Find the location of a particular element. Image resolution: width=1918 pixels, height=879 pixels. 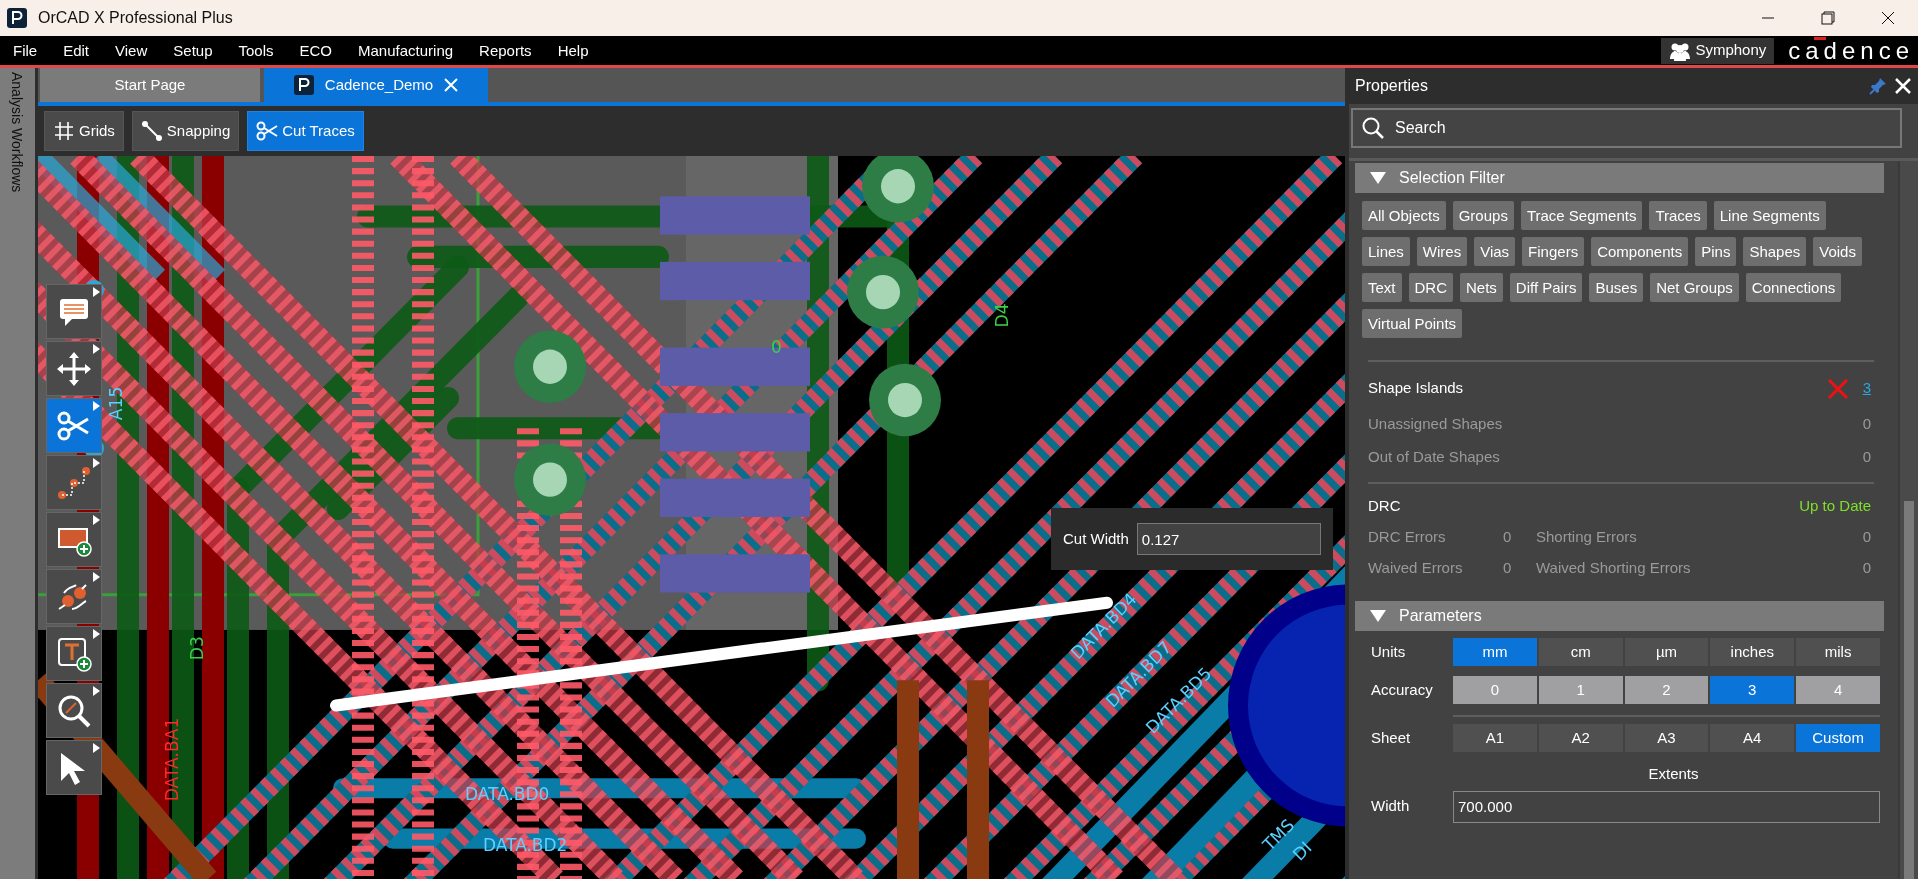

cut-width-field: 0.127 is located at coordinates (1228, 539).